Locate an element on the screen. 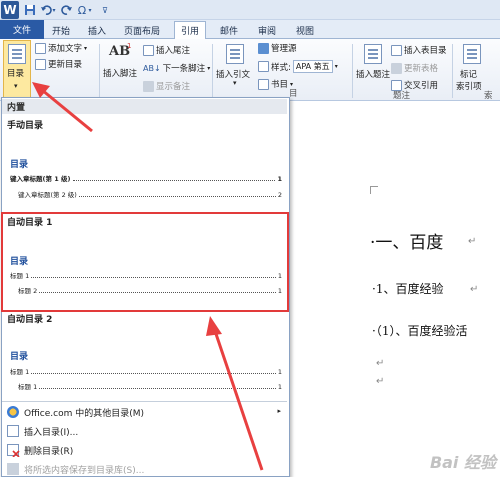 This screenshot has height=477, width=500. toc-icon is located at coordinates (17, 54).